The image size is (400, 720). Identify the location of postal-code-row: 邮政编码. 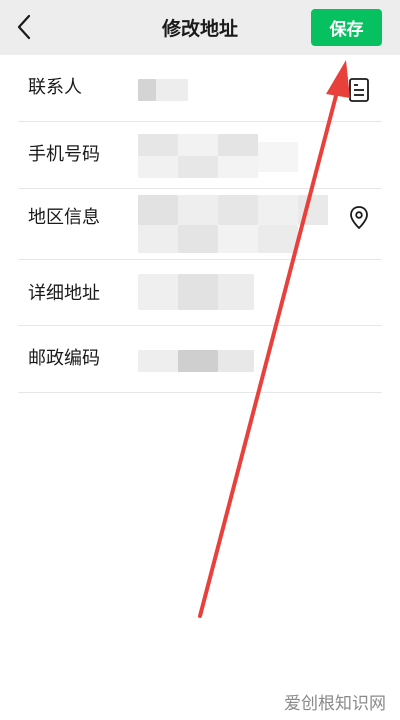
(200, 359).